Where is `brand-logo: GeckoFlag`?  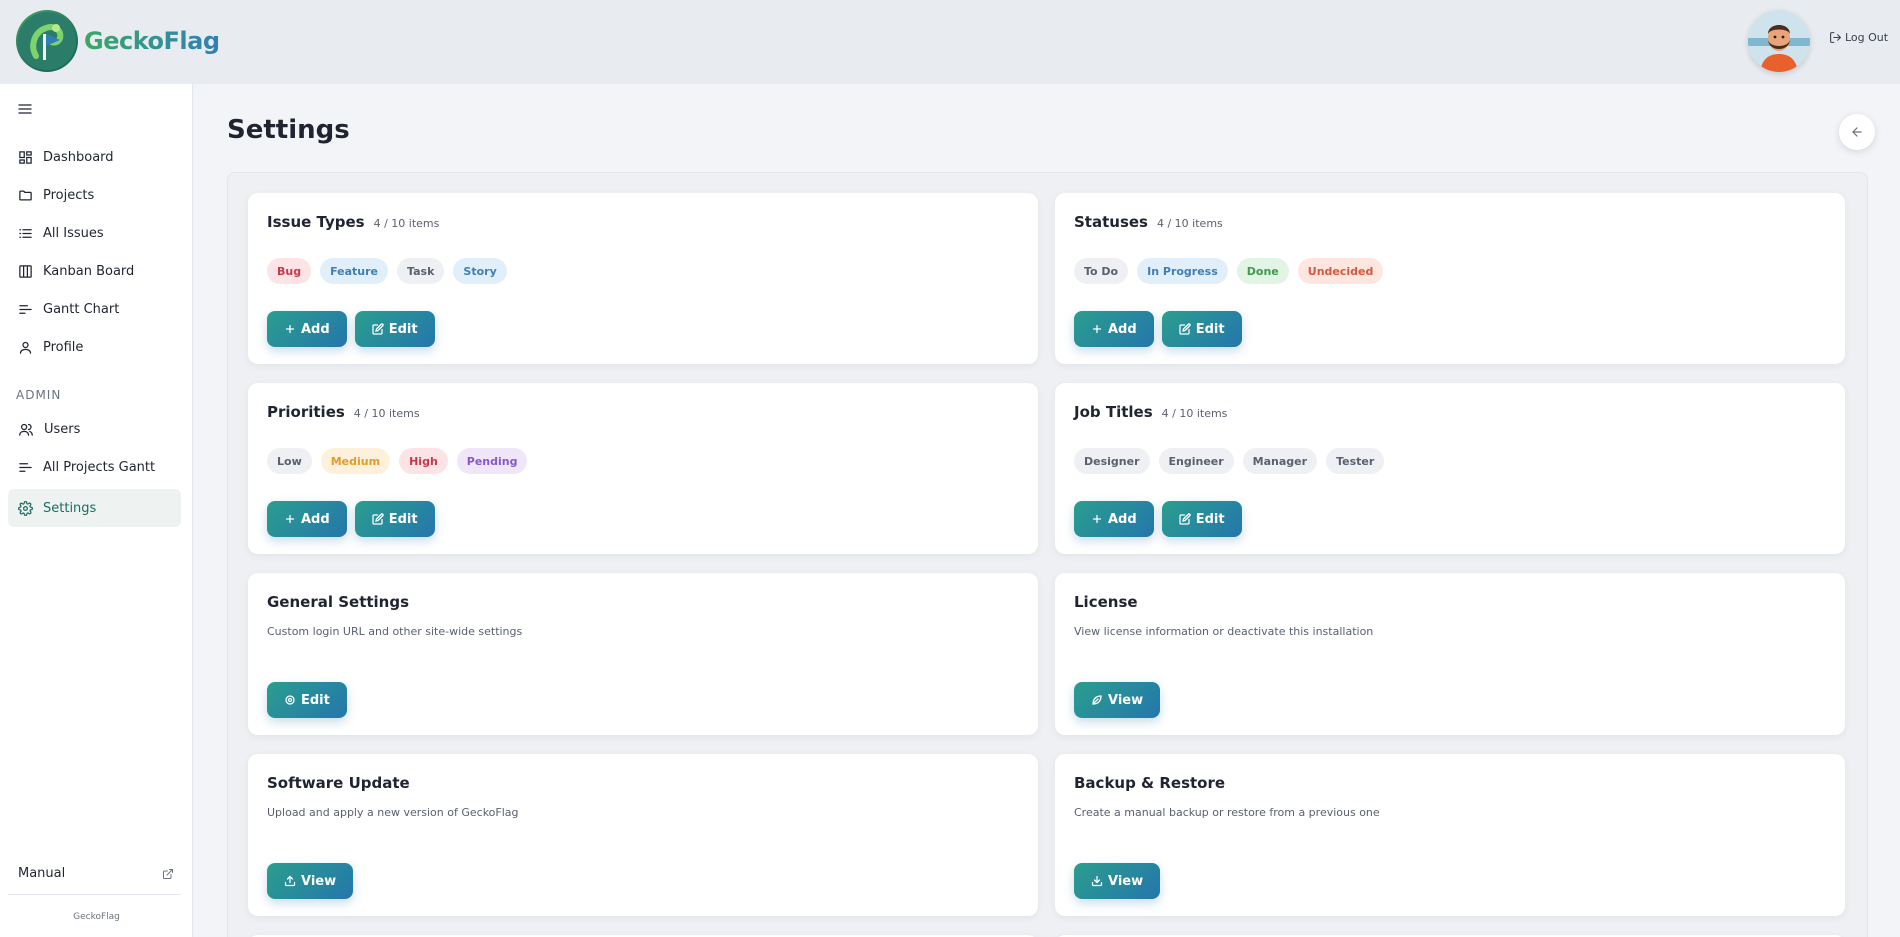 brand-logo: GeckoFlag is located at coordinates (118, 41).